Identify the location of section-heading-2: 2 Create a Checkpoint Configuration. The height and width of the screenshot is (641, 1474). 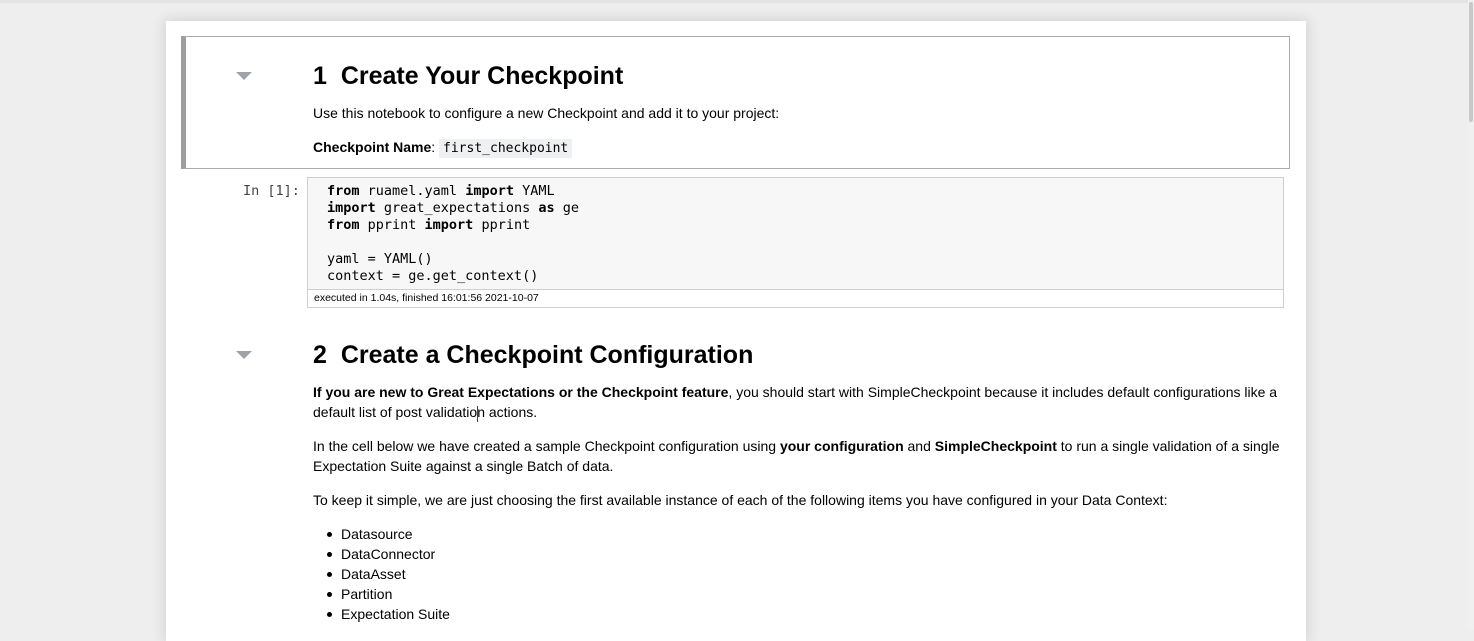
(533, 355).